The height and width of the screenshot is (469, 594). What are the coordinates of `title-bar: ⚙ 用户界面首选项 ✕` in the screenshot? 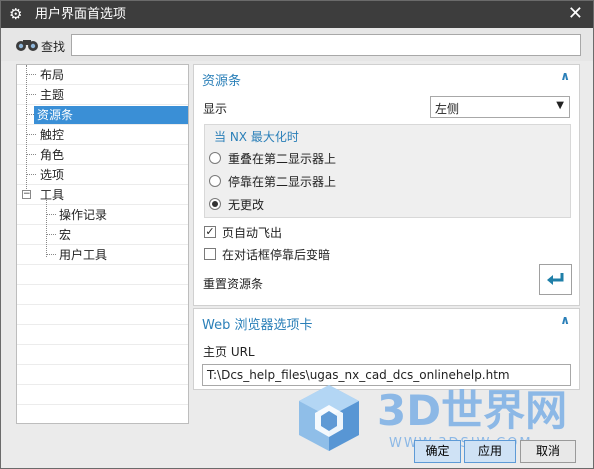 It's located at (297, 14).